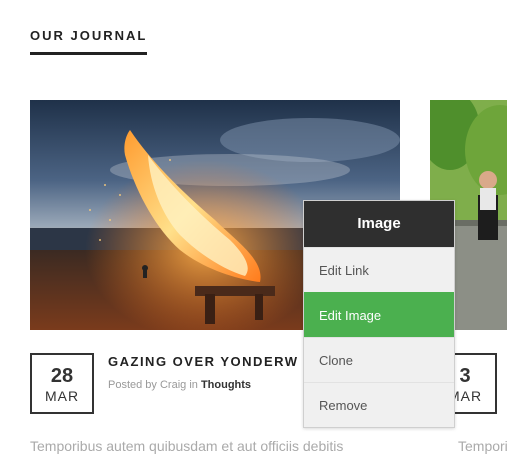 This screenshot has width=507, height=457. I want to click on post-excerpt-2: Temporibus, so click(482, 446).